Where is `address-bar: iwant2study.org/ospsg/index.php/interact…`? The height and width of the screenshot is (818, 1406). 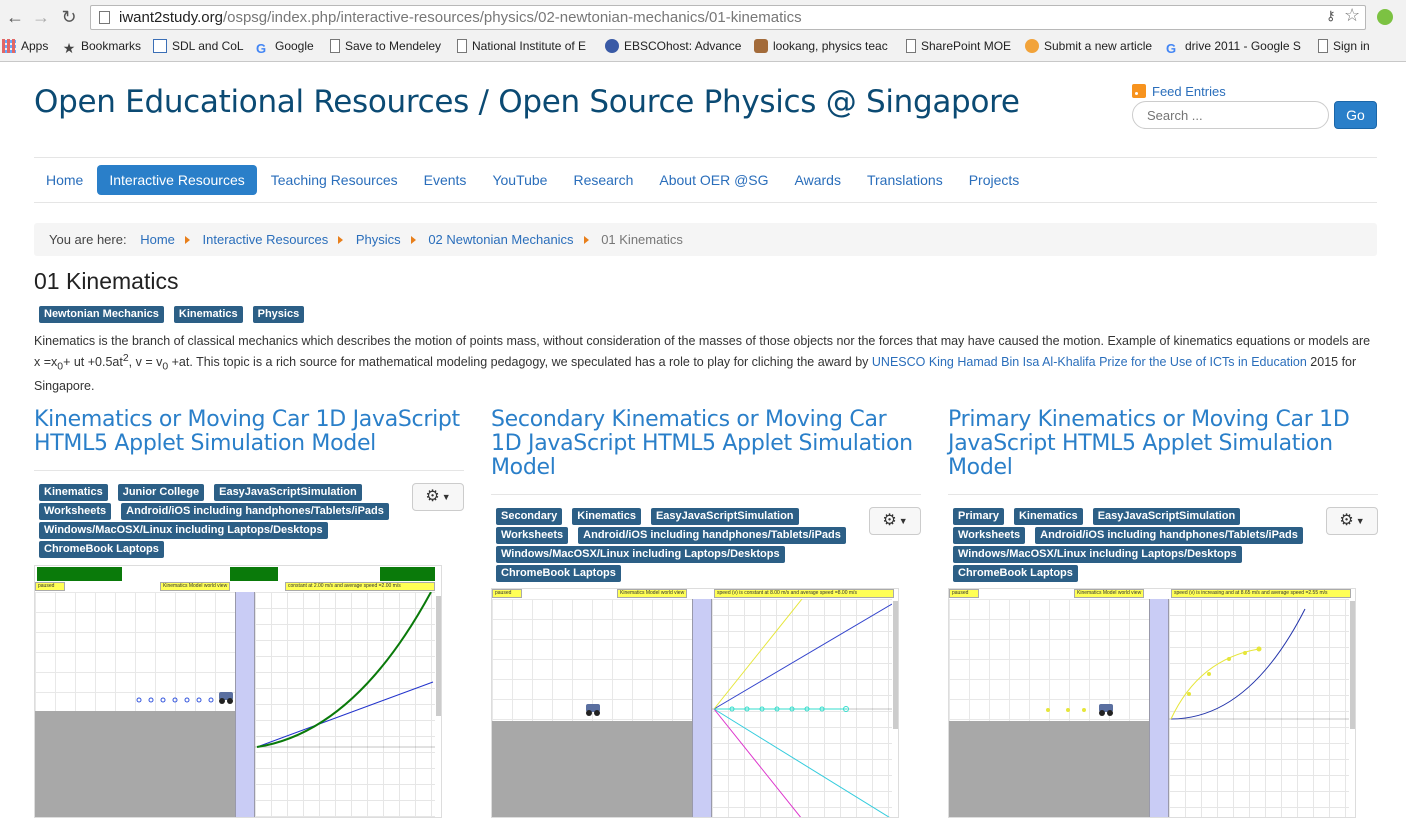 address-bar: iwant2study.org/ospsg/index.php/interact… is located at coordinates (728, 17).